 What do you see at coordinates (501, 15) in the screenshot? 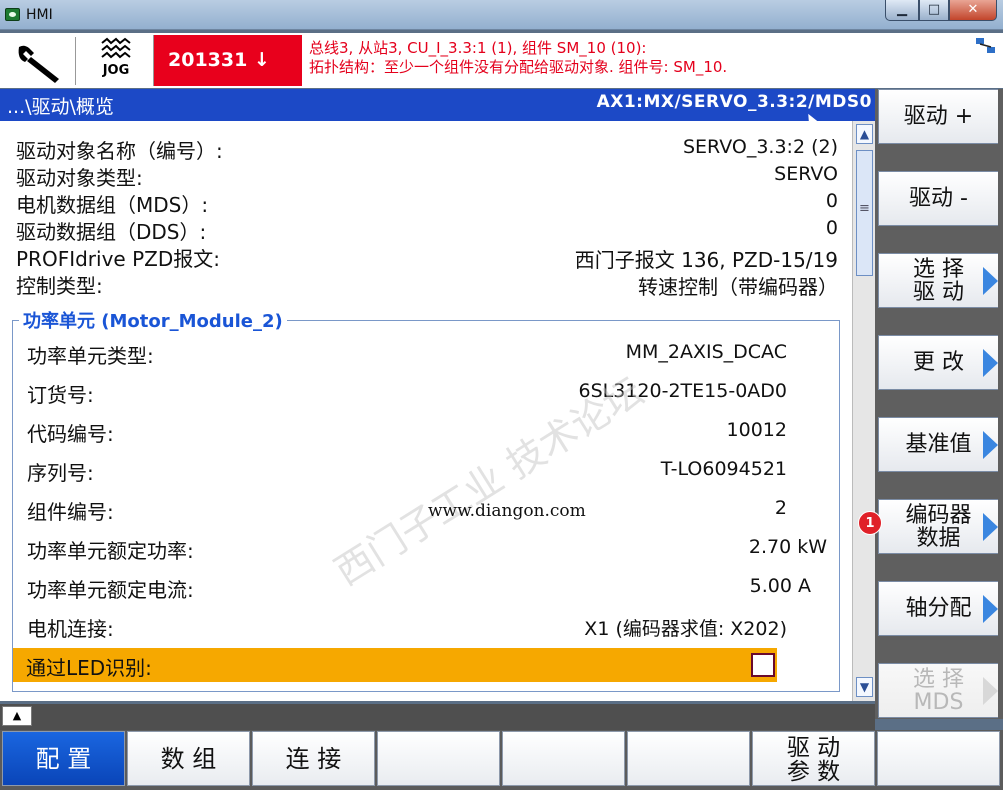
I see `title-bar: HMI ▁ □ ✕` at bounding box center [501, 15].